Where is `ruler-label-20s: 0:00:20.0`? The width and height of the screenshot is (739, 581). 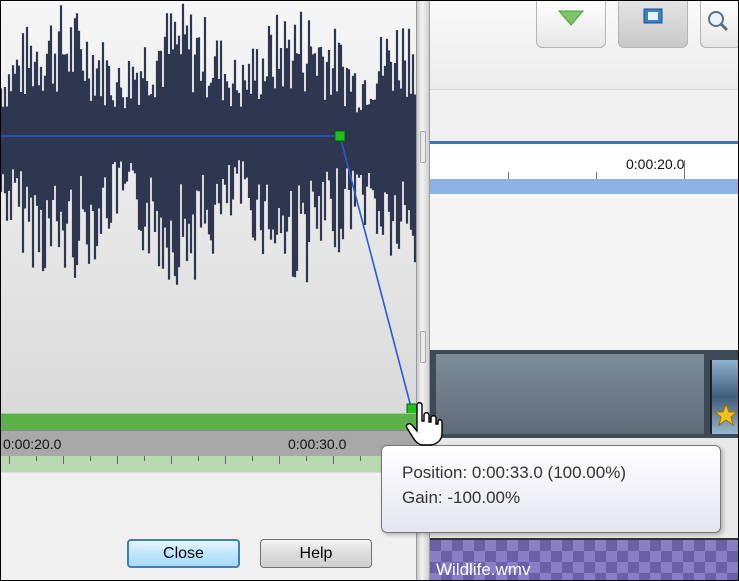 ruler-label-20s: 0:00:20.0 is located at coordinates (32, 444).